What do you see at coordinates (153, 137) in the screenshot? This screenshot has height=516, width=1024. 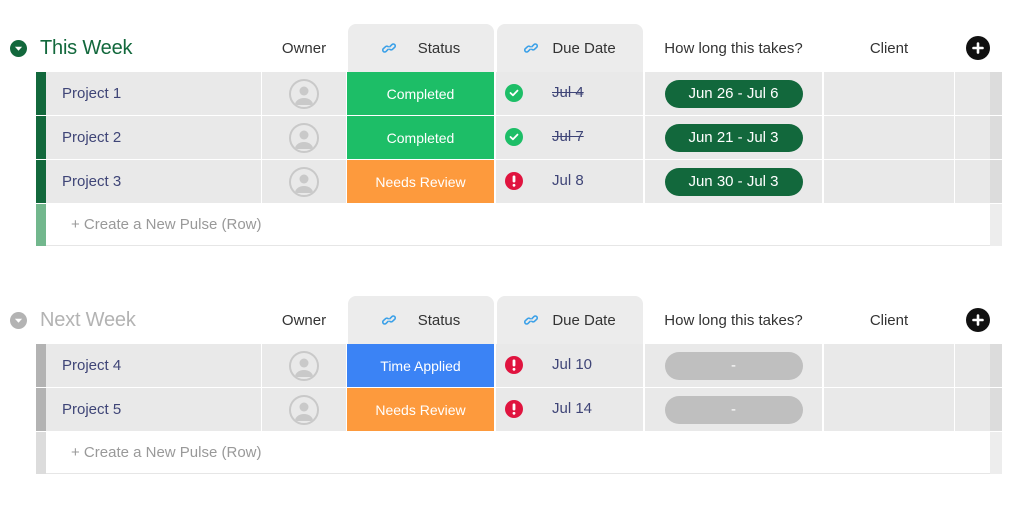 I see `pulse-name-cell: Project 2` at bounding box center [153, 137].